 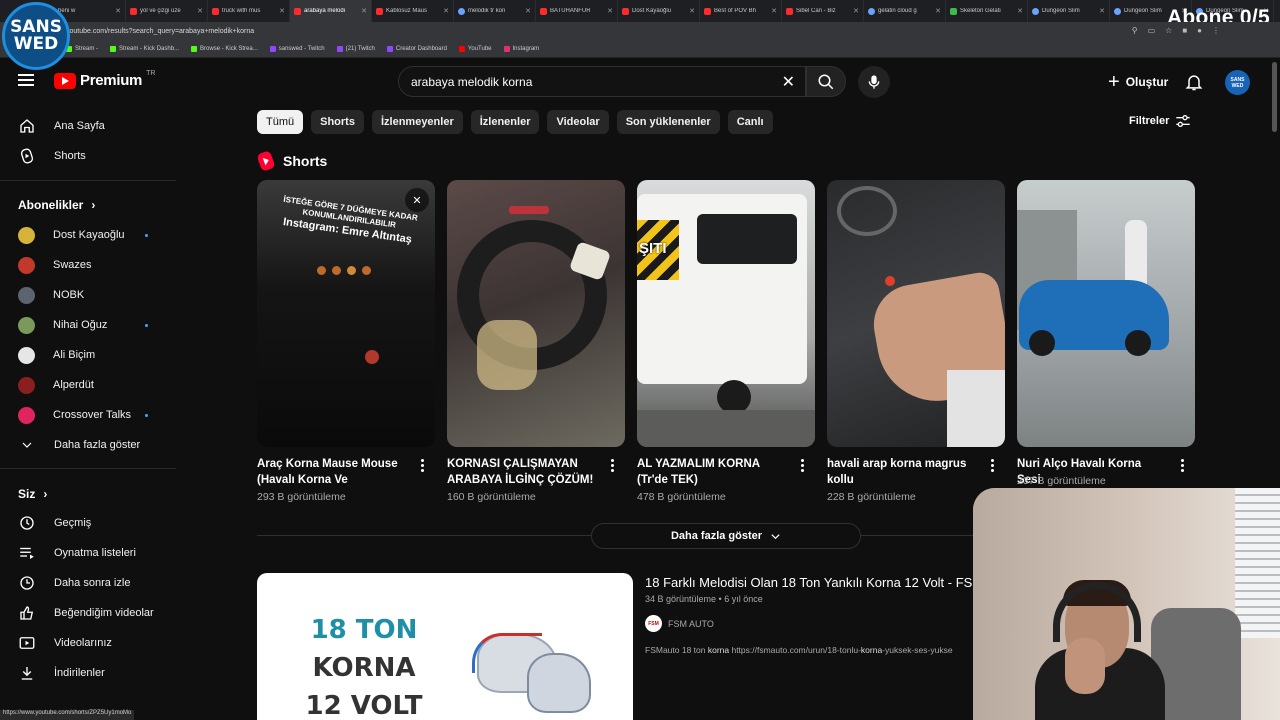 I want to click on subscriptions-heading: Abonelikler ›, so click(x=56, y=205).